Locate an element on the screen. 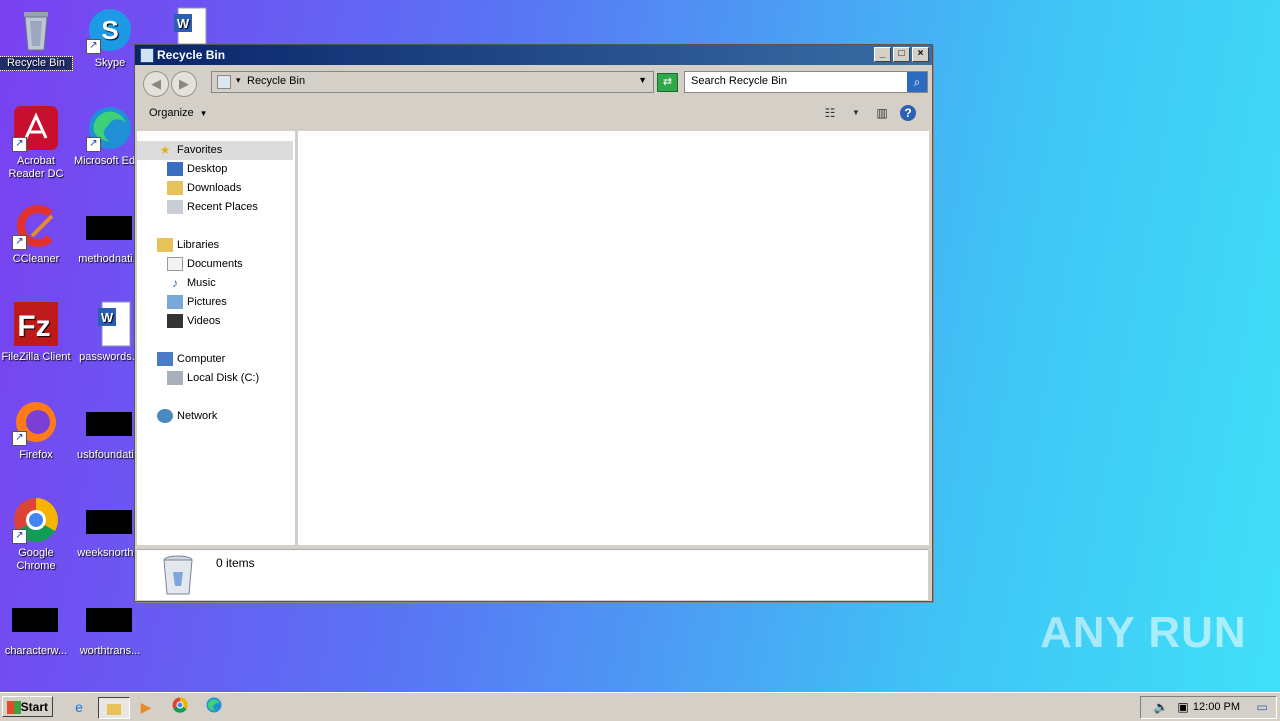  address-path: Recycle Bin is located at coordinates (276, 81).